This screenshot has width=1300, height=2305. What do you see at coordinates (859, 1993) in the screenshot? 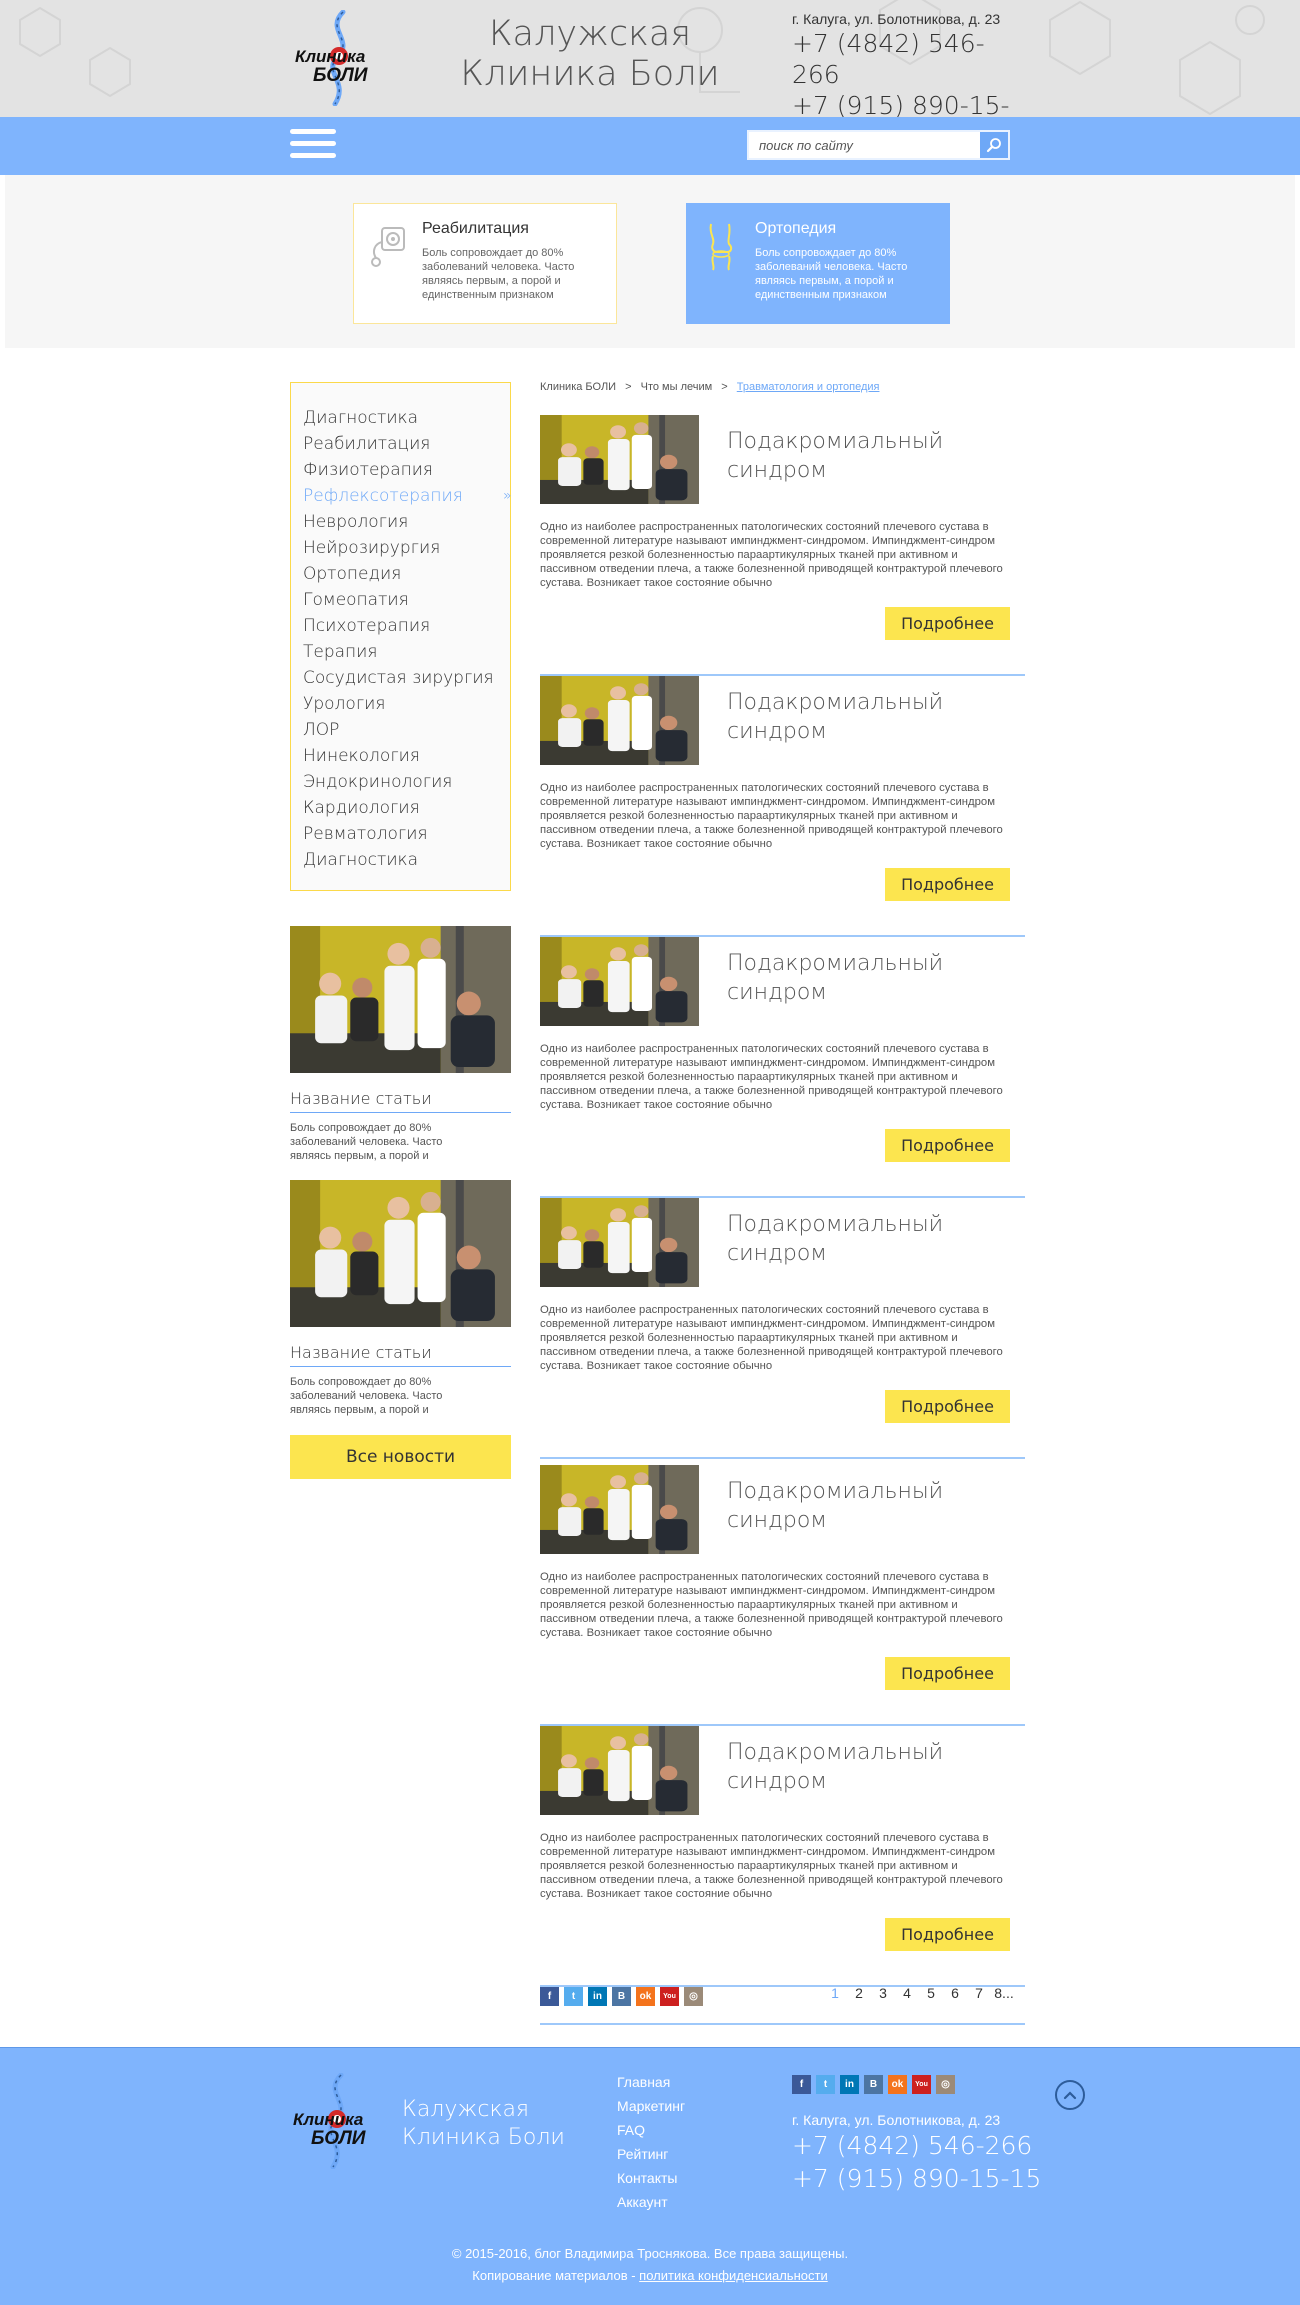
I see `page-link: 2` at bounding box center [859, 1993].